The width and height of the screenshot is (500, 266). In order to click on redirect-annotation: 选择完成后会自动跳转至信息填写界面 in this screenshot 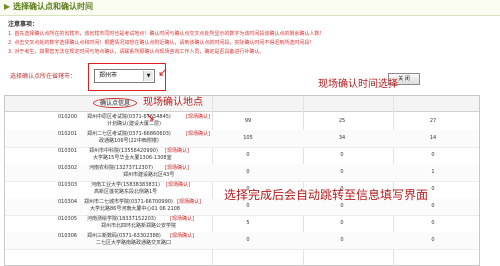, I will do `click(326, 195)`.